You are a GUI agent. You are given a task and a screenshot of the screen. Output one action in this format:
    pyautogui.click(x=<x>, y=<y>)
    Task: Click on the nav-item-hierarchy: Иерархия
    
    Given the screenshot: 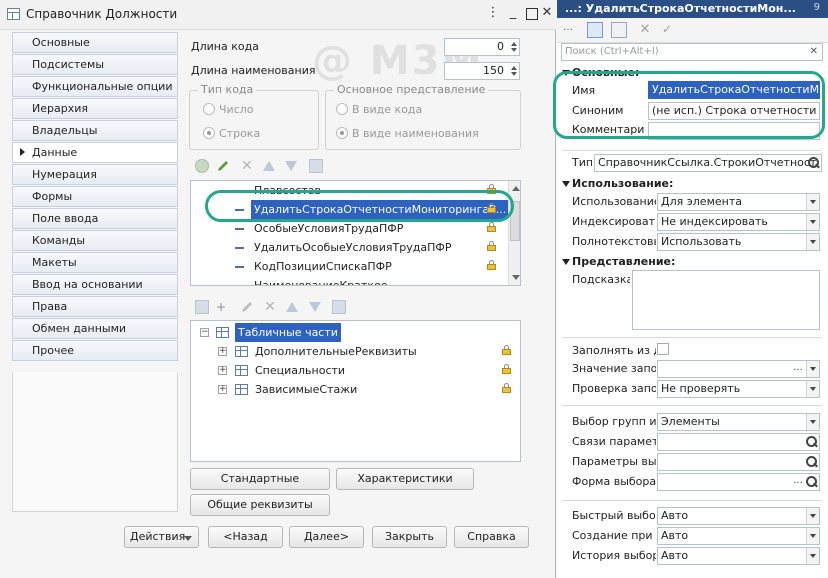 What is the action you would take?
    pyautogui.click(x=95, y=108)
    